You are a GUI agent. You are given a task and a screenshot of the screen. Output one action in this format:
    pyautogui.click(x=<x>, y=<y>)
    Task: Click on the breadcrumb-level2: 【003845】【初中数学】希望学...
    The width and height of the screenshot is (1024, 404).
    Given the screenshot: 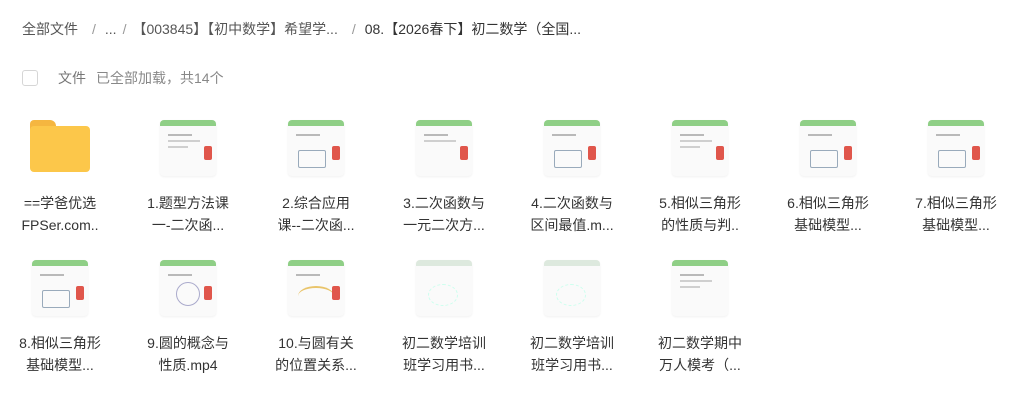 What is the action you would take?
    pyautogui.click(x=234, y=29)
    